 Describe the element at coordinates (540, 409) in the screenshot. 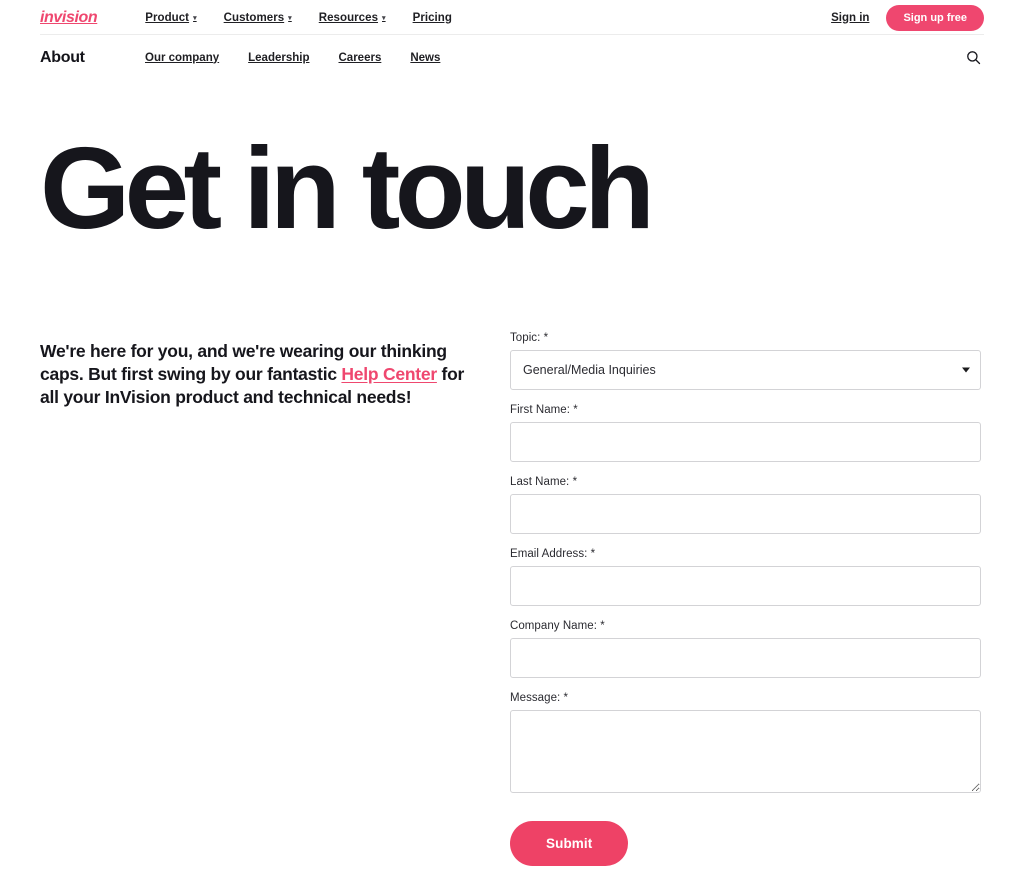

I see `label-first-name-text: First Name:` at that location.